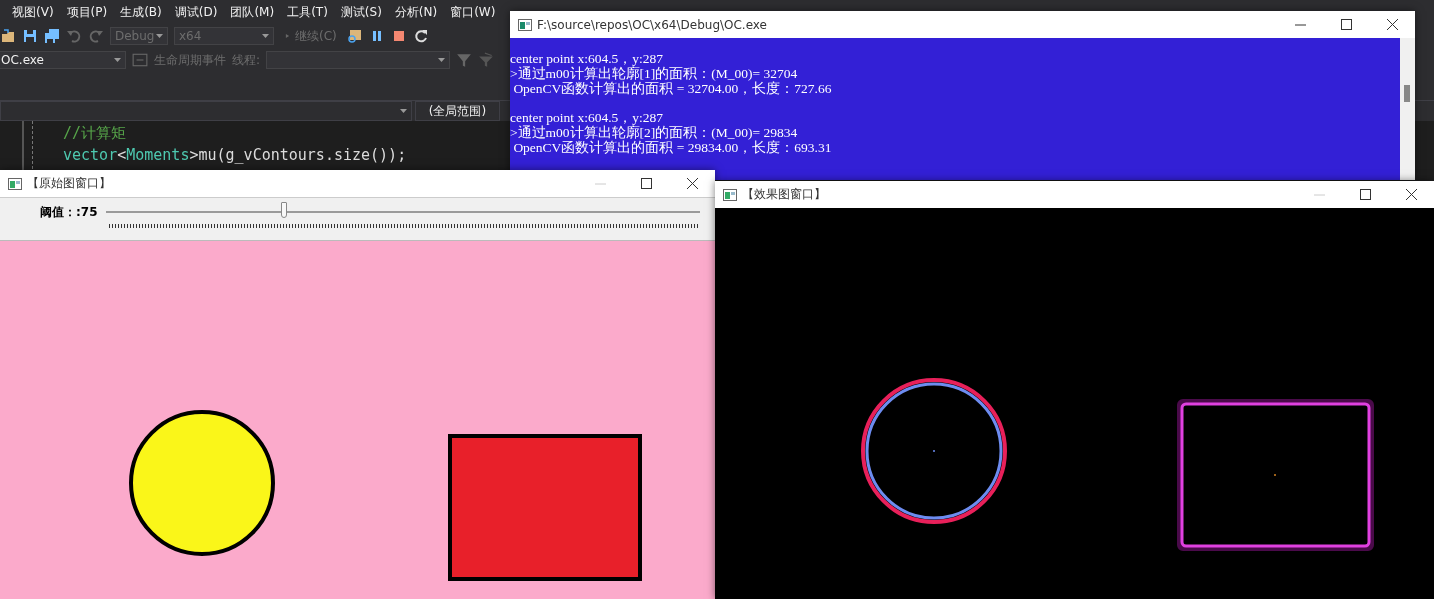  Describe the element at coordinates (33, 14) in the screenshot. I see `menu-item: 视图(V)` at that location.